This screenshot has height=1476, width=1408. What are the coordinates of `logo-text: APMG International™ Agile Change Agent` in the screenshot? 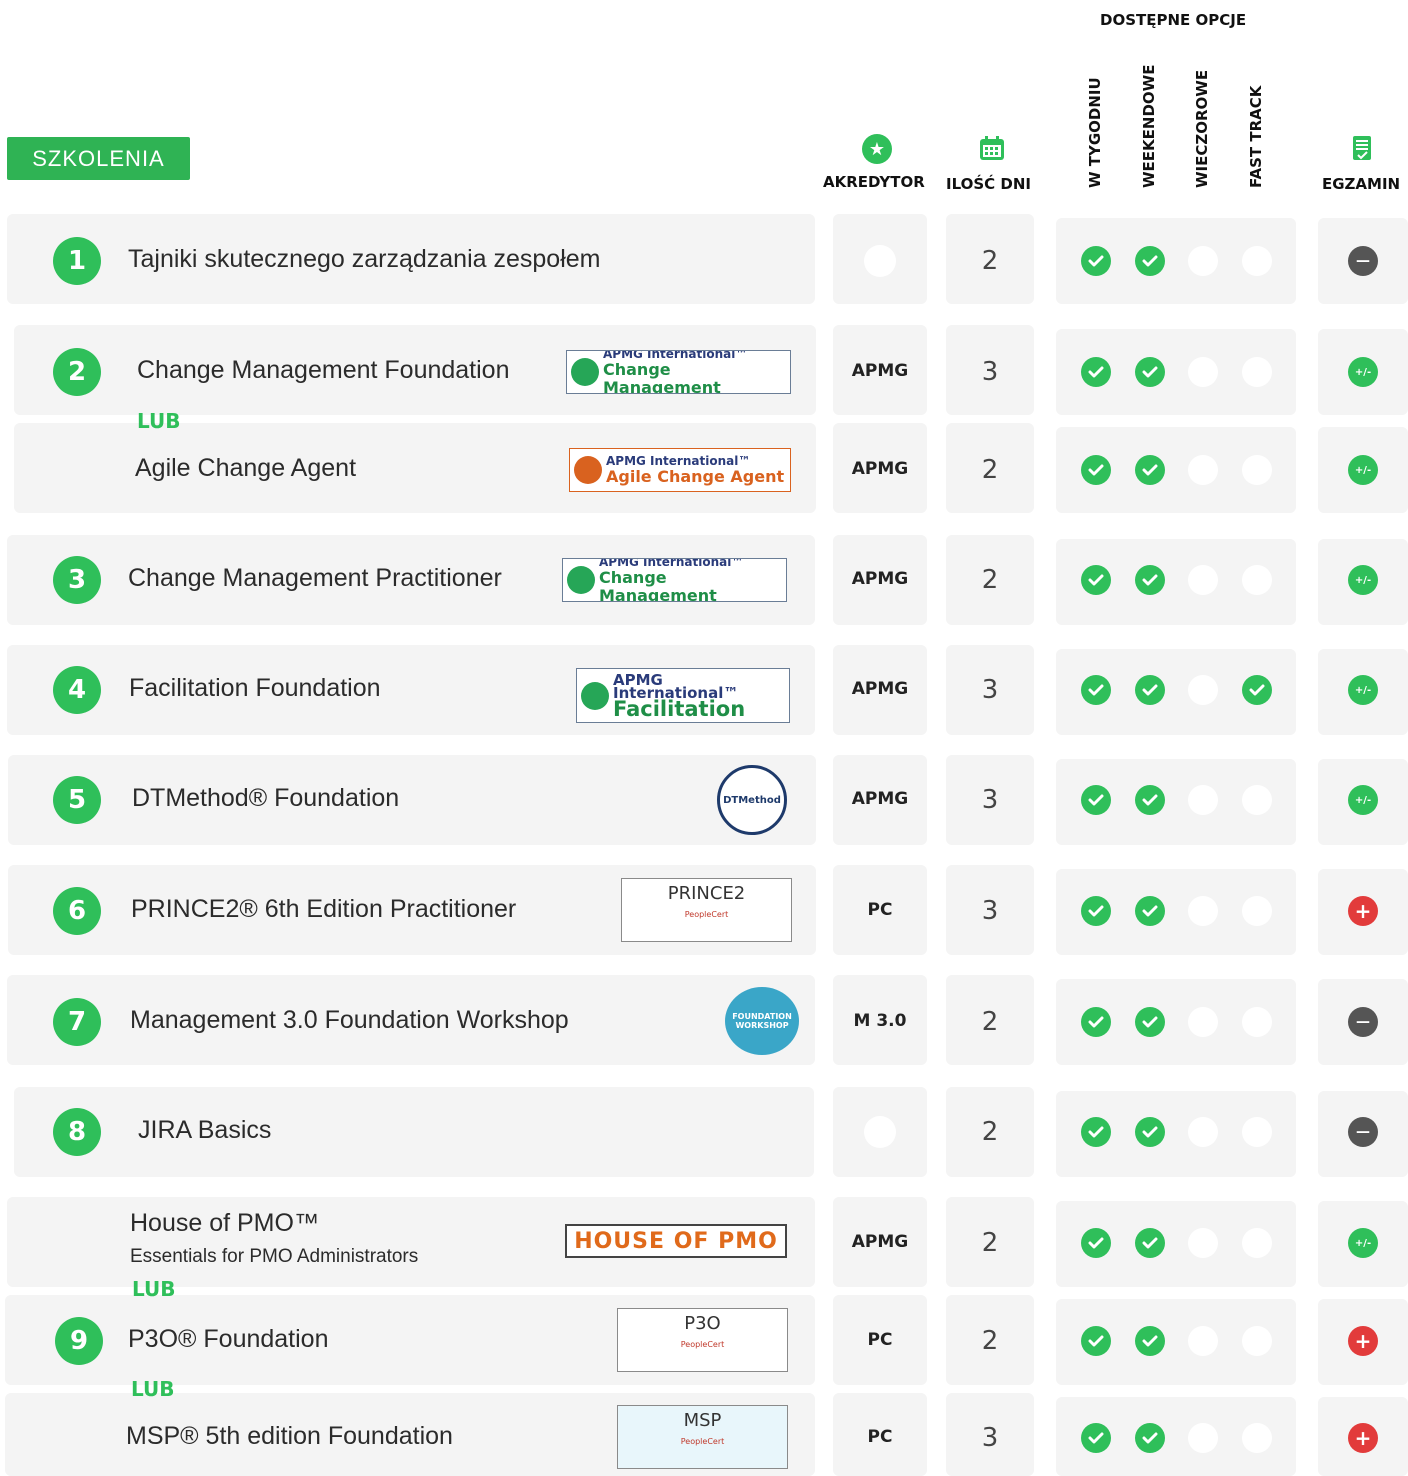 It's located at (695, 469).